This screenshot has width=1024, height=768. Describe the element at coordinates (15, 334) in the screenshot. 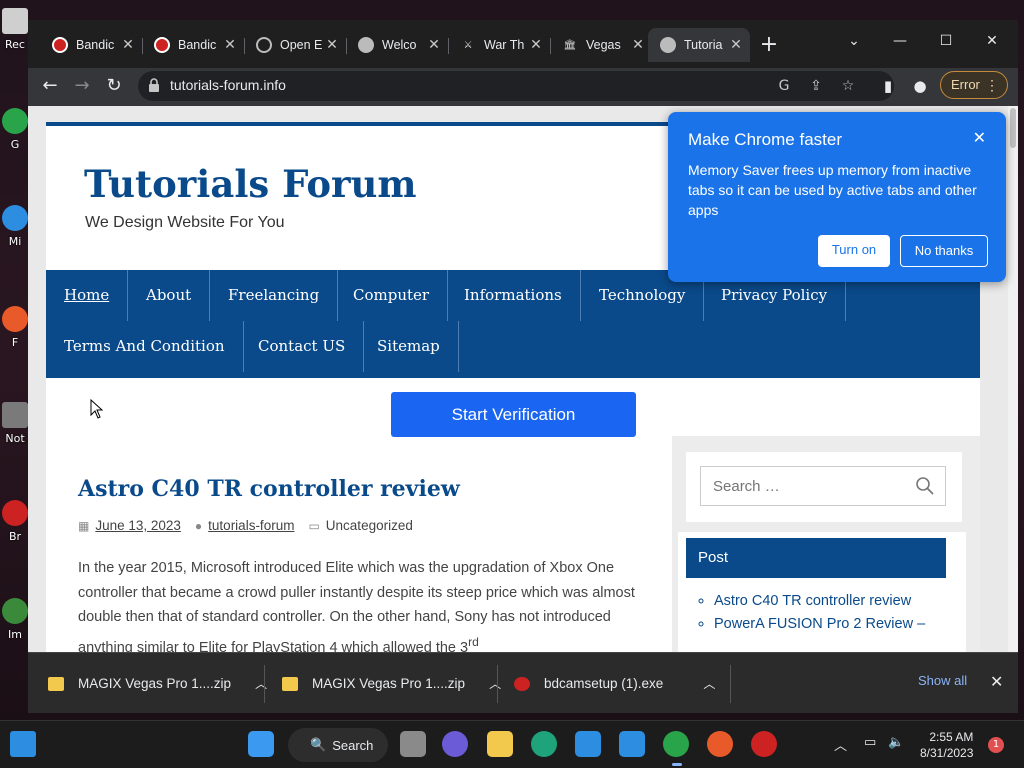

I see `desktop-icon-firefox: F` at that location.